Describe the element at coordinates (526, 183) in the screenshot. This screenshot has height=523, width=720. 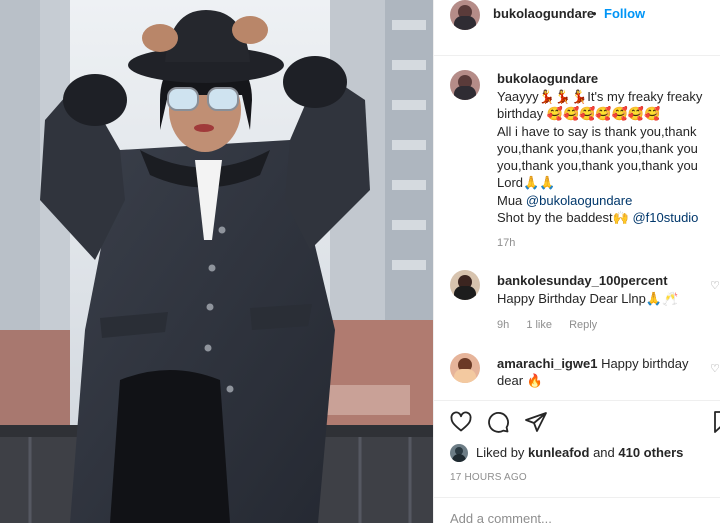
I see `caption-line: Lord🙏🙏` at that location.